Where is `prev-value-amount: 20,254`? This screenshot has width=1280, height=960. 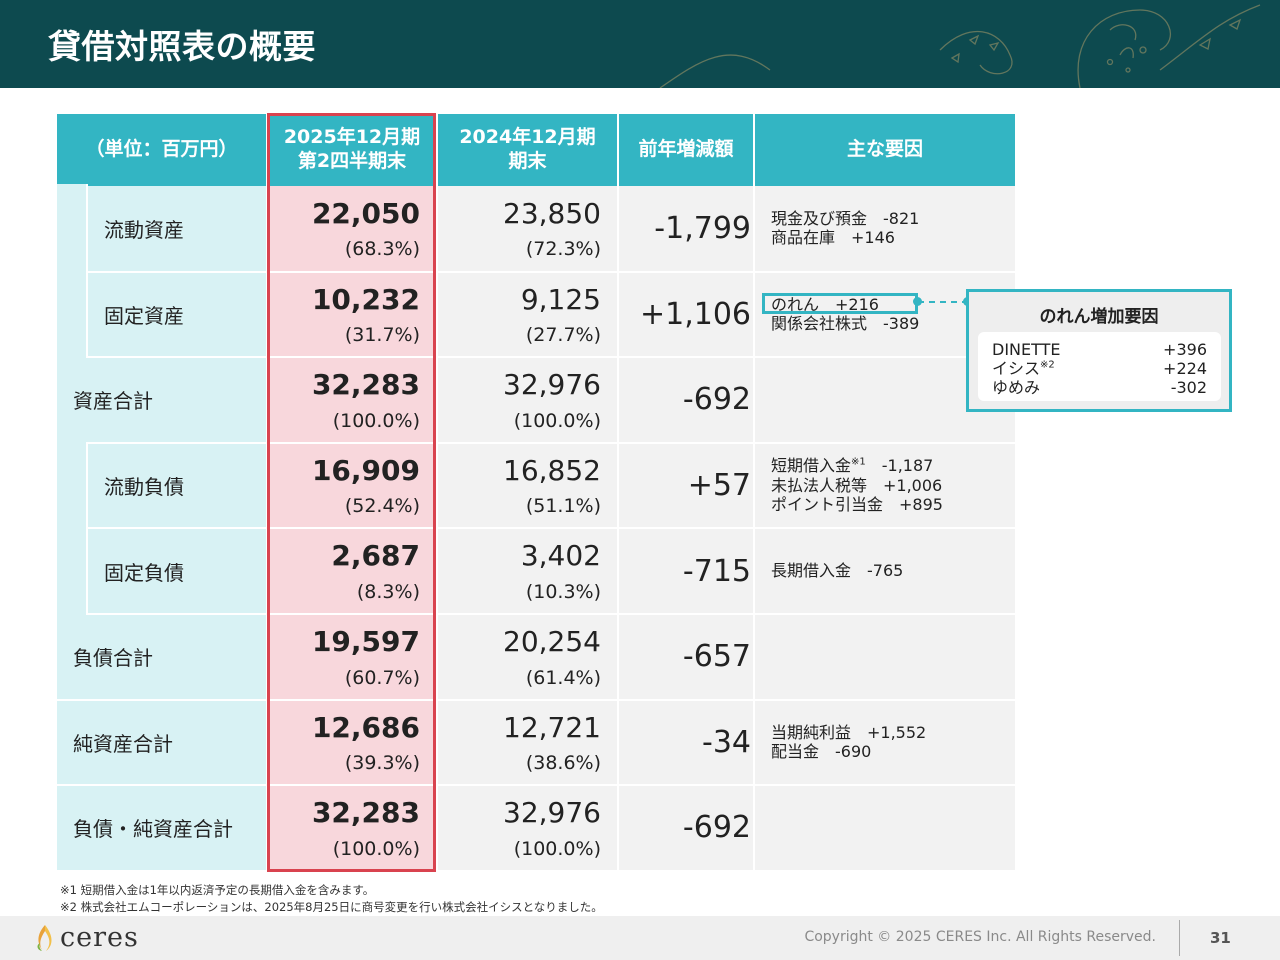 prev-value-amount: 20,254 is located at coordinates (552, 641).